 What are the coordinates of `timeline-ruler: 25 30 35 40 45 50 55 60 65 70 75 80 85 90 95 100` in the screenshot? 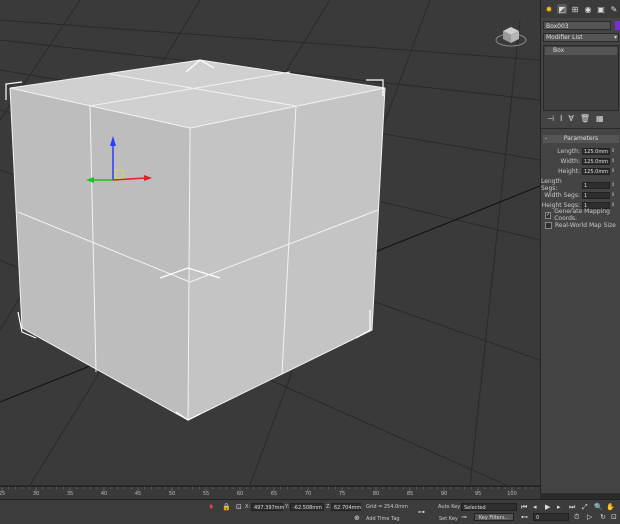 It's located at (270, 493).